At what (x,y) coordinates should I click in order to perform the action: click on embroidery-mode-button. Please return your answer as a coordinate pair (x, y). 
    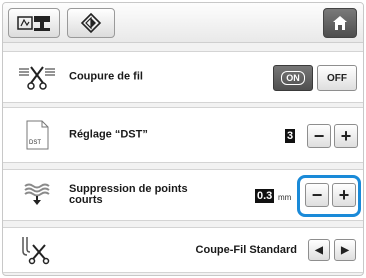
    Looking at the image, I should click on (34, 23).